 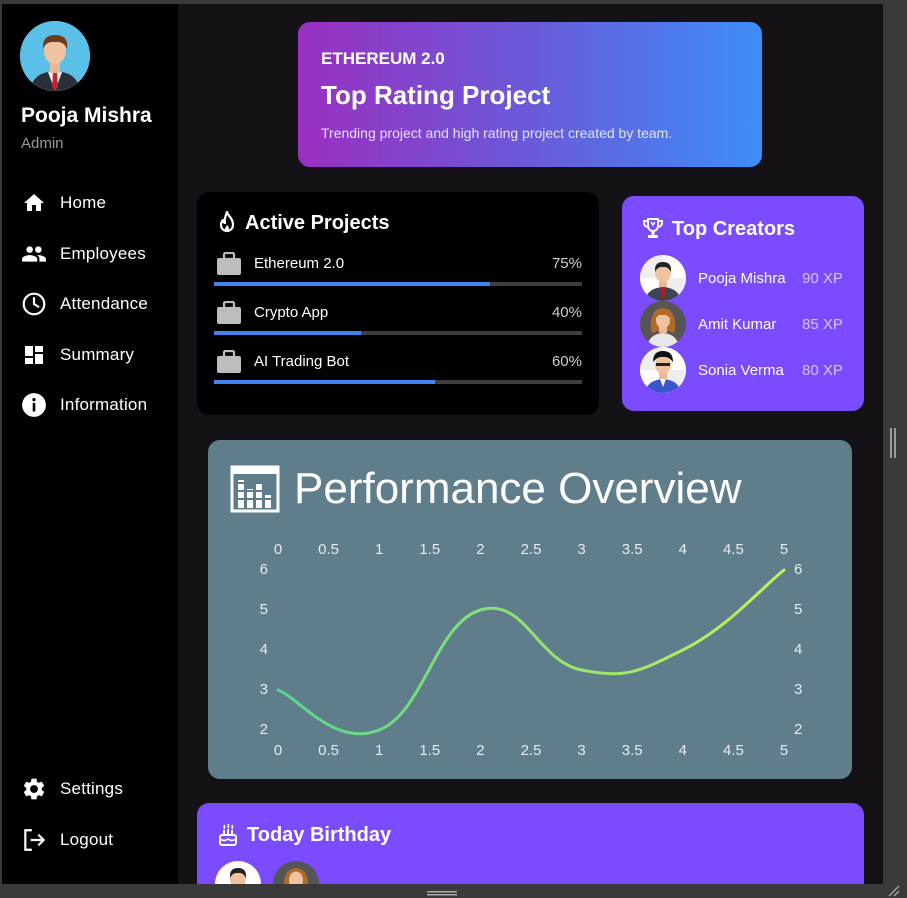 What do you see at coordinates (227, 223) in the screenshot?
I see `fire-icon` at bounding box center [227, 223].